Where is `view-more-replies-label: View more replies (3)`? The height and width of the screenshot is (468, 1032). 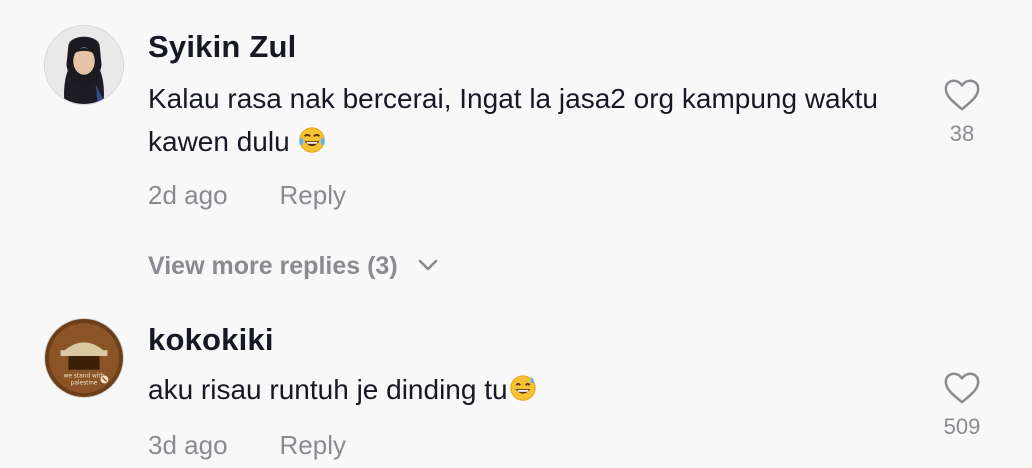 view-more-replies-label: View more replies (3) is located at coordinates (273, 266).